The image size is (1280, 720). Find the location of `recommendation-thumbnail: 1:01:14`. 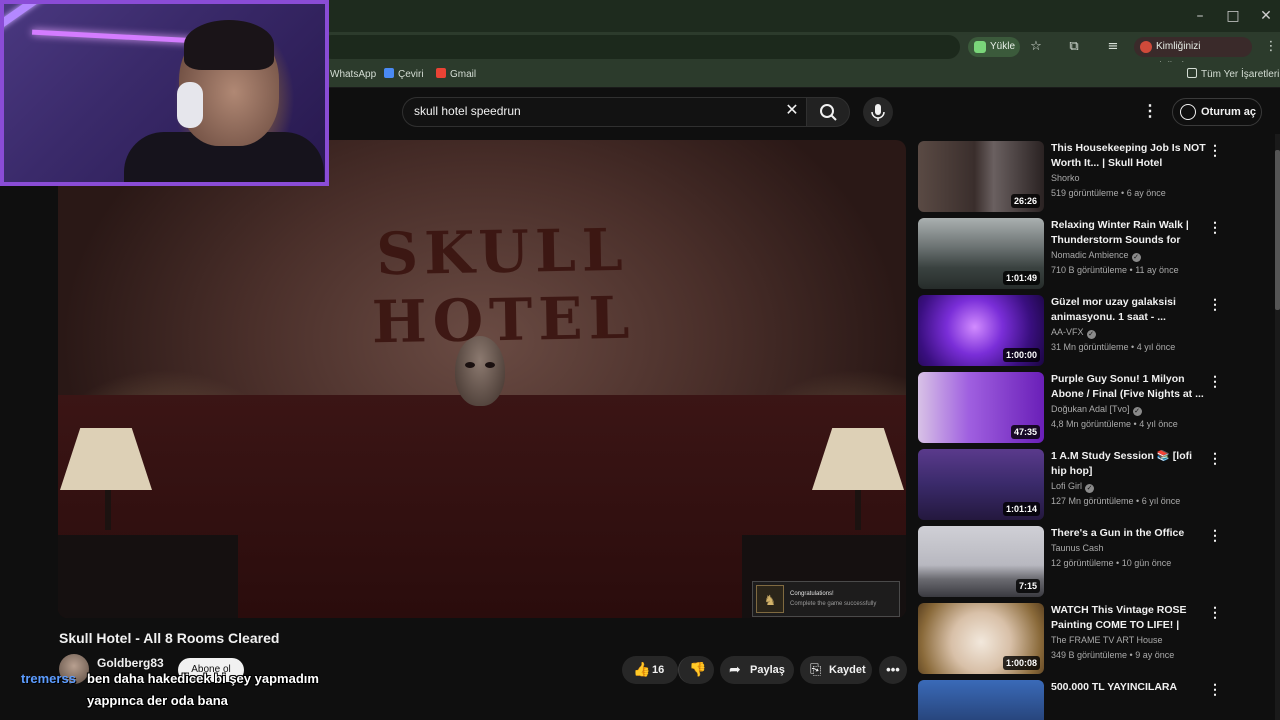

recommendation-thumbnail: 1:01:14 is located at coordinates (981, 484).